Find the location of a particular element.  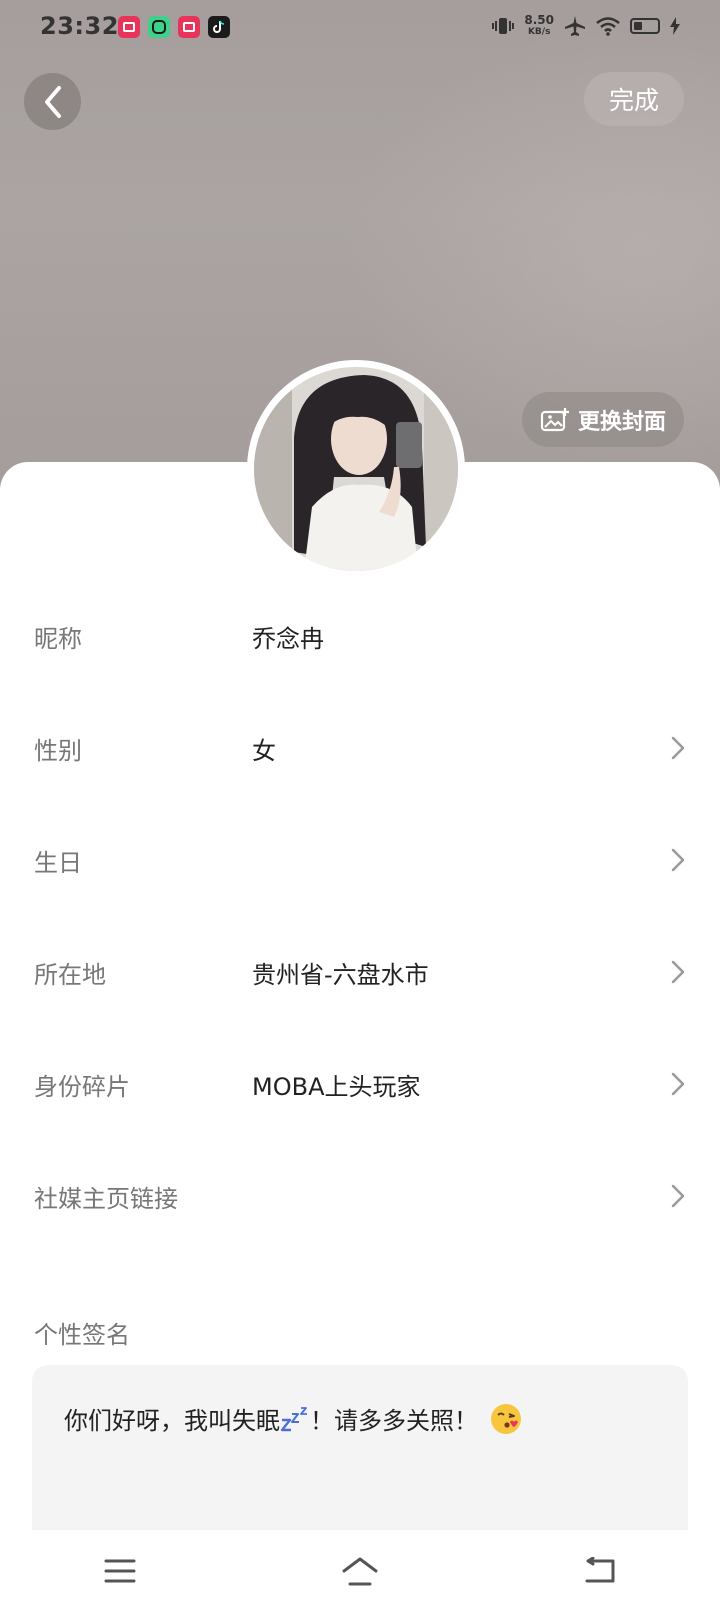

gender-label: 性别 is located at coordinates (58, 750).